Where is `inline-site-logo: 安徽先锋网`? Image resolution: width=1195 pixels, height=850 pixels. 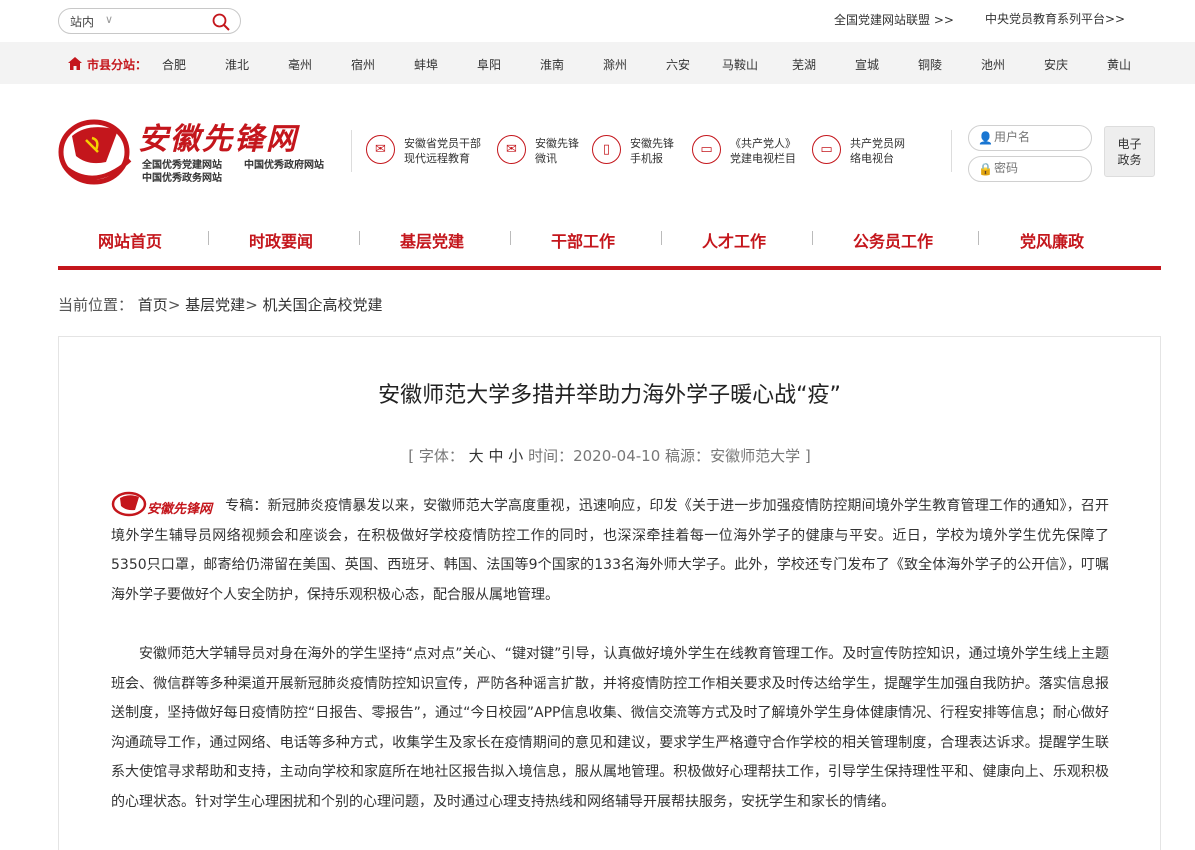
inline-site-logo: 安徽先锋网 is located at coordinates (168, 504).